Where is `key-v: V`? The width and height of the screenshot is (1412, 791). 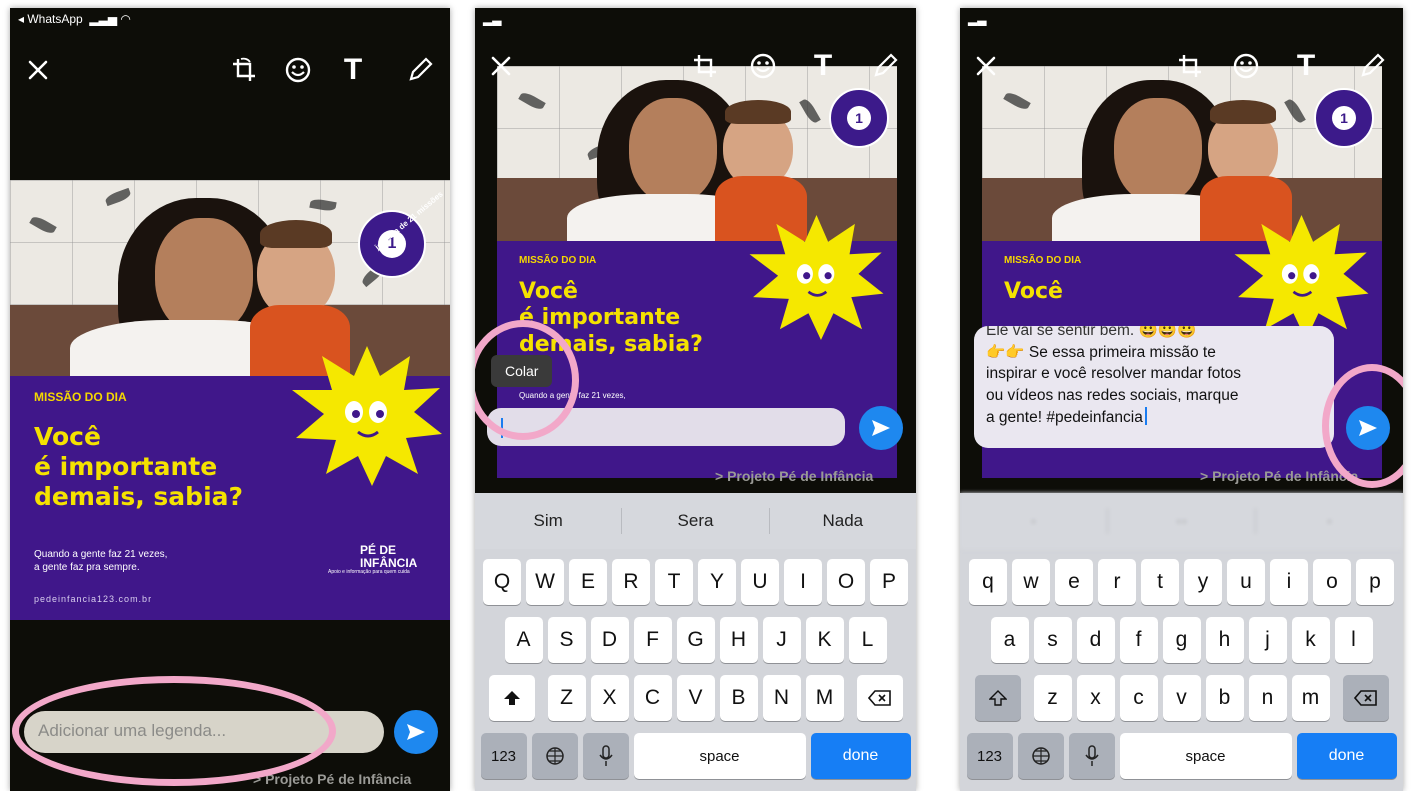 key-v: V is located at coordinates (695, 698).